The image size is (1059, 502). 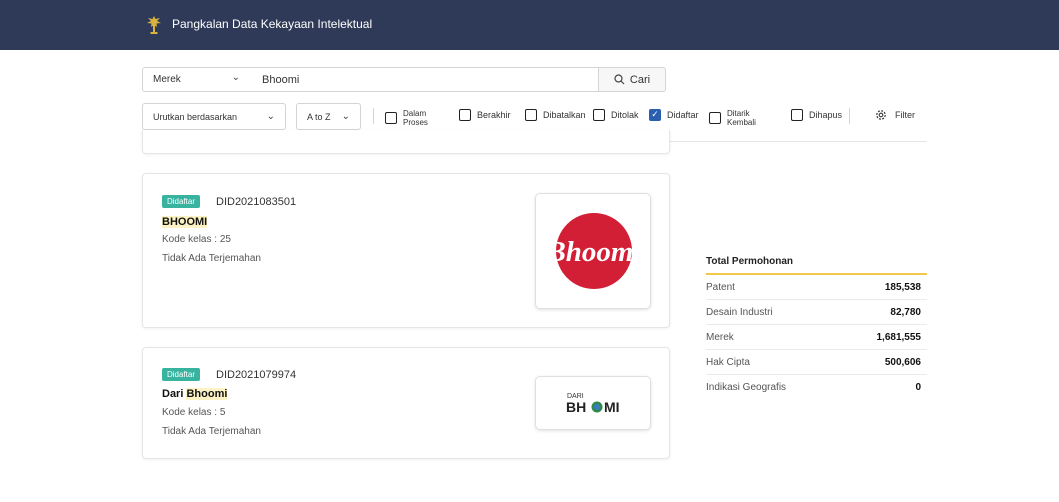 What do you see at coordinates (905, 115) in the screenshot?
I see `filter-button-label: Filter` at bounding box center [905, 115].